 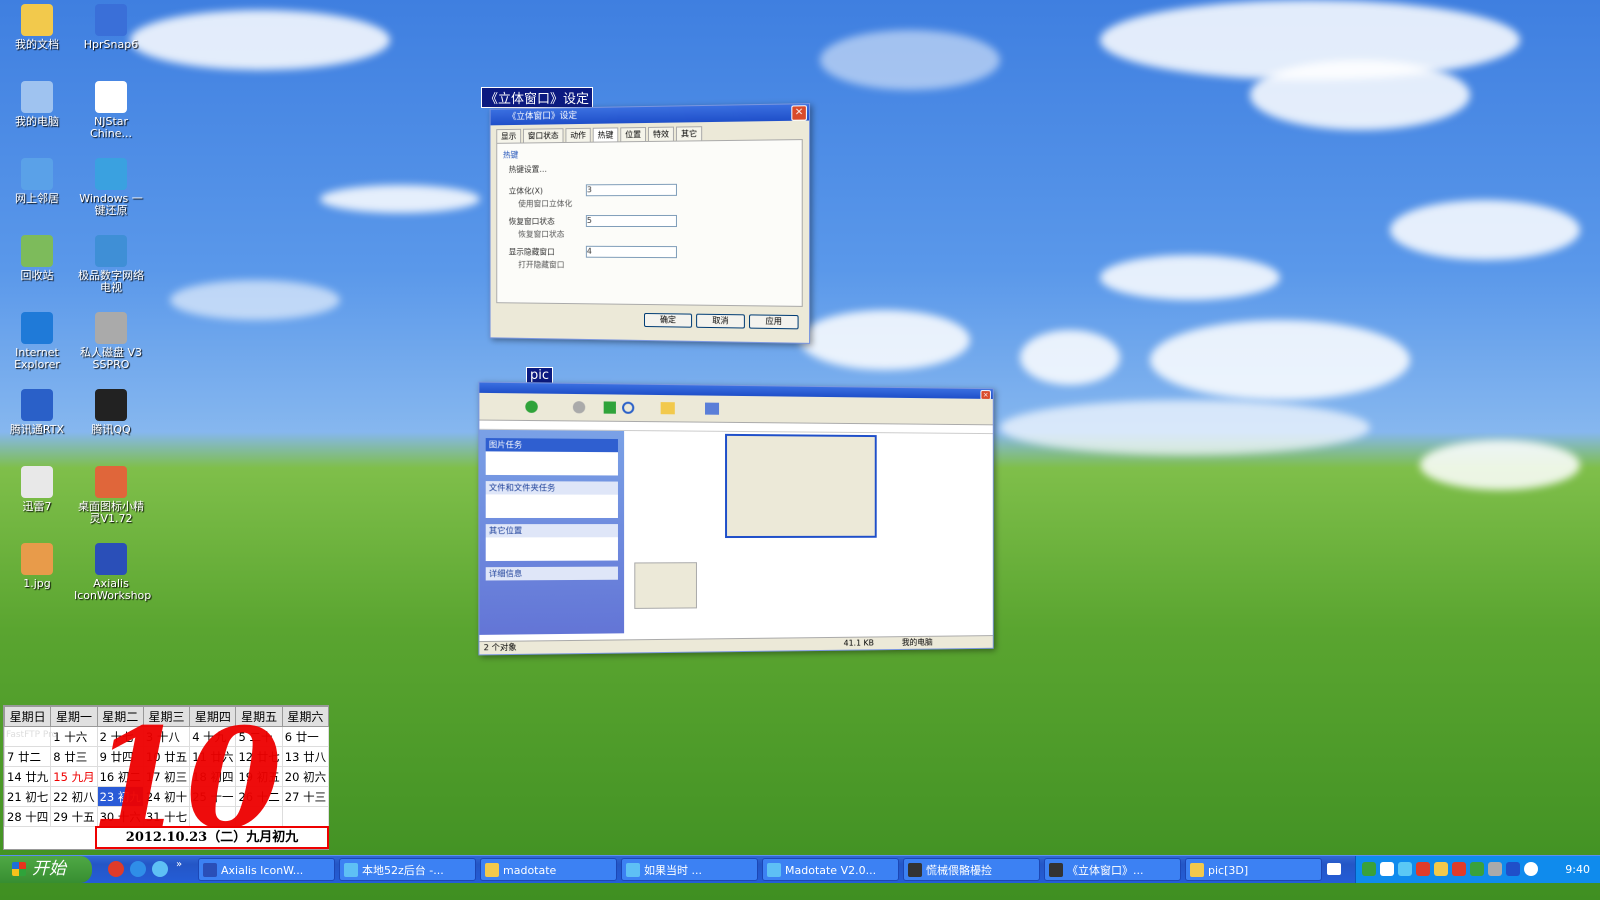 I want to click on tab: 窗口状态, so click(x=543, y=135).